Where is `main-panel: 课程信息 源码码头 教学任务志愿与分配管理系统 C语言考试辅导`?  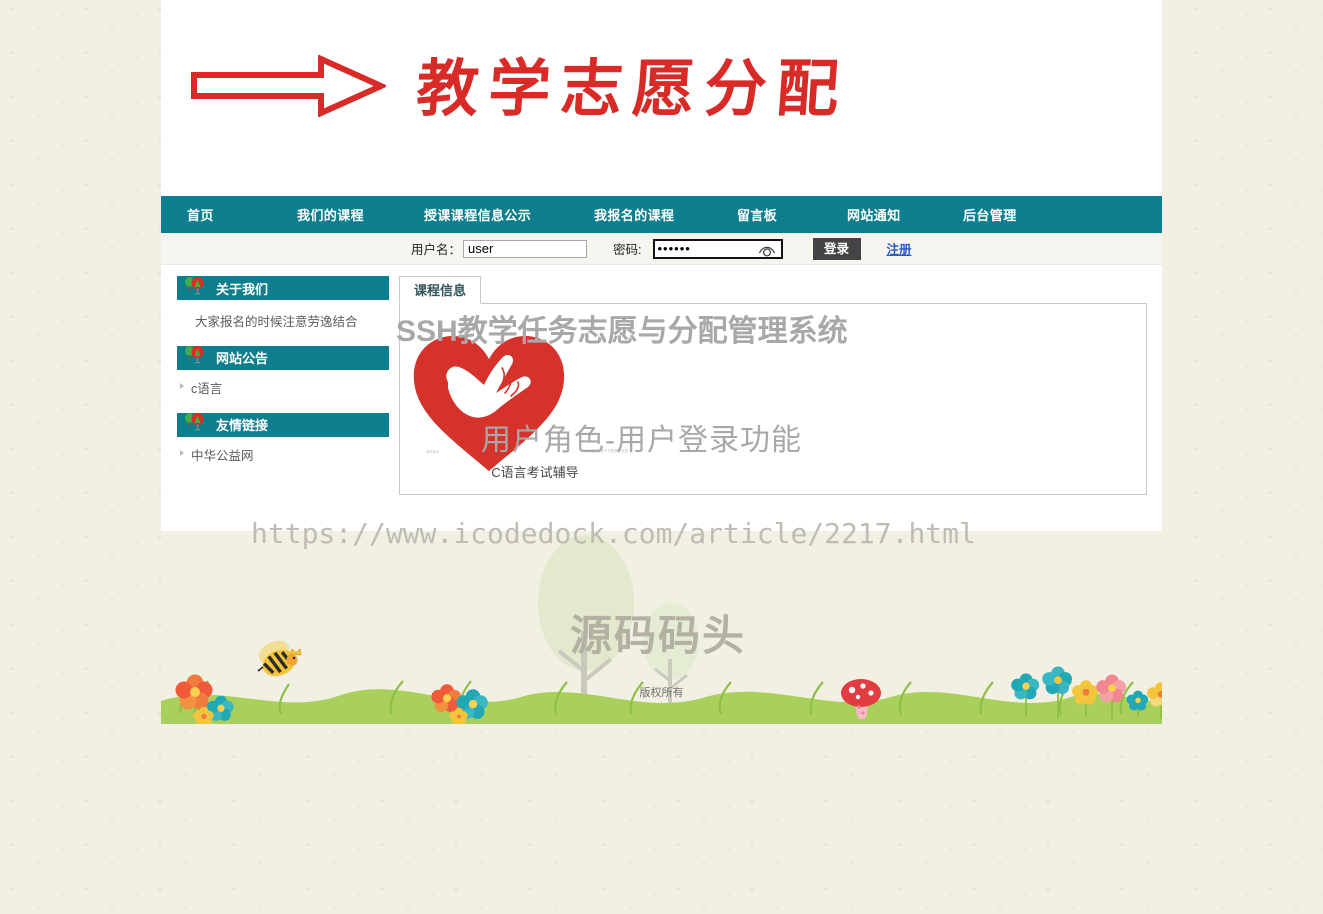
main-panel: 课程信息 源码码头 教学任务志愿与分配管理系统 C语言考试辅导 is located at coordinates (773, 385).